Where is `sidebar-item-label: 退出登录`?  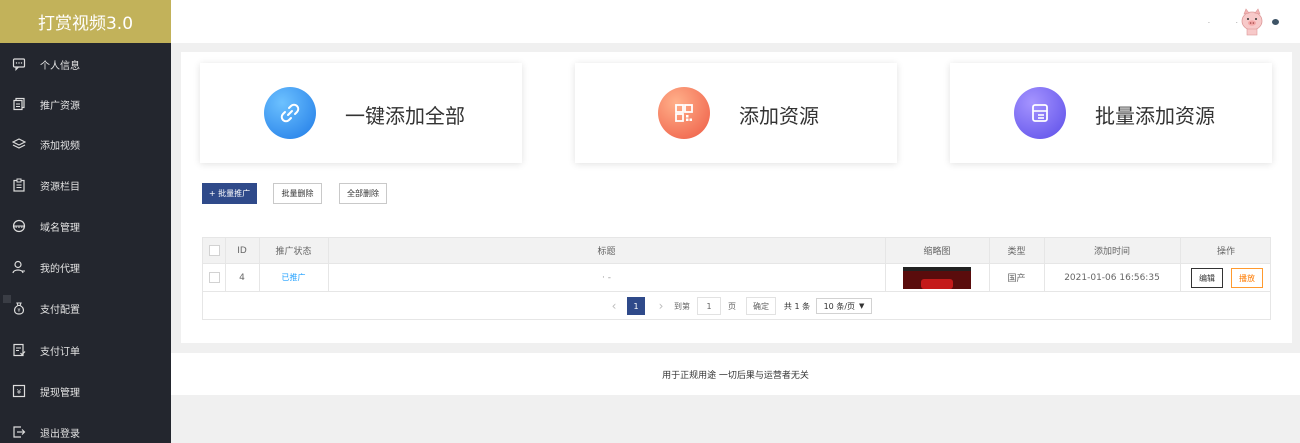 sidebar-item-label: 退出登录 is located at coordinates (60, 434).